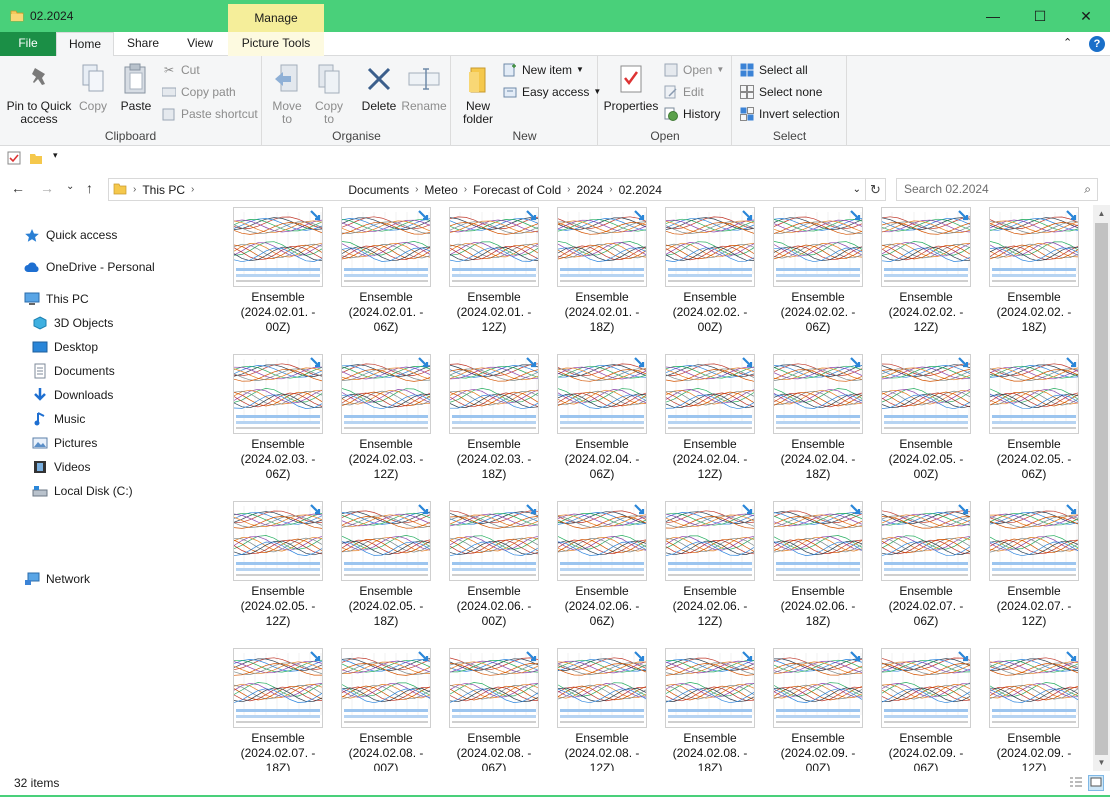  Describe the element at coordinates (39, 94) in the screenshot. I see `pin-quick-access-button: Pin to Quick access` at that location.